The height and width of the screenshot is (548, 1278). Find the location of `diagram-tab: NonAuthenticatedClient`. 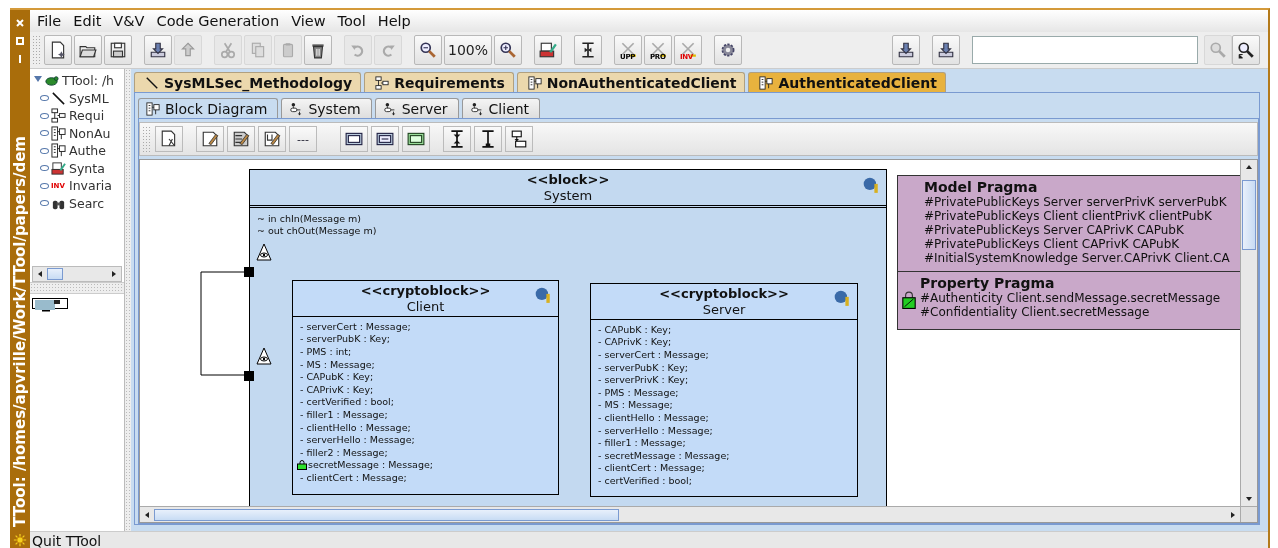

diagram-tab: NonAuthenticatedClient is located at coordinates (631, 82).